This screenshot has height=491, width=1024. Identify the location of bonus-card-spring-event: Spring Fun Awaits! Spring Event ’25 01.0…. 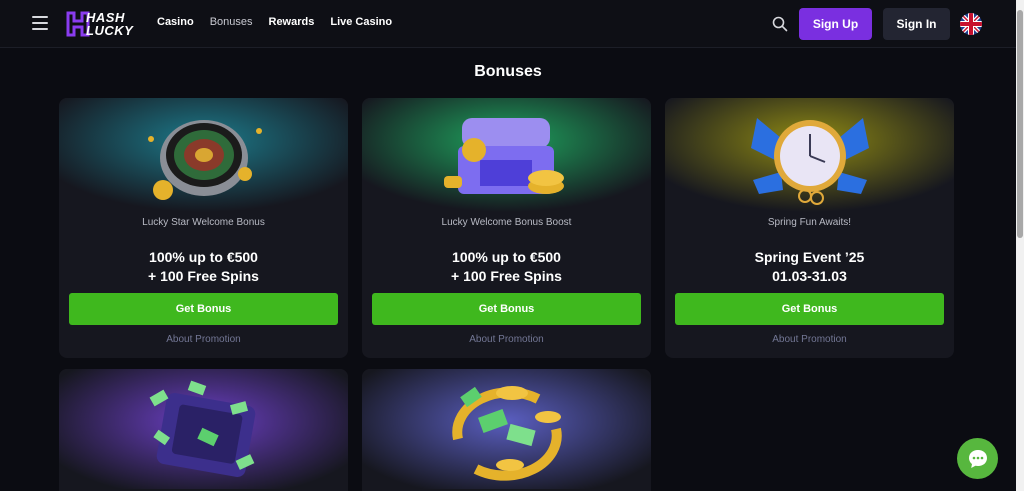
(809, 228).